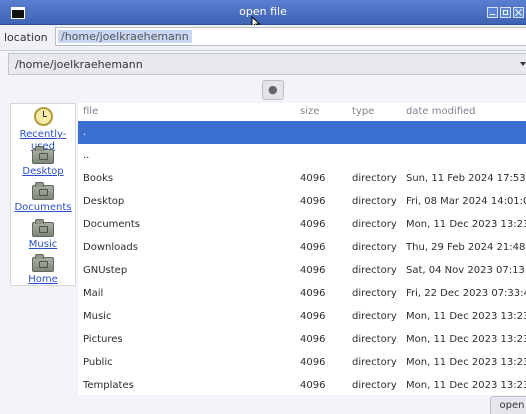  I want to click on cell-date: Sun, 11 Feb 2024 17:53:00 +0, so click(466, 178).